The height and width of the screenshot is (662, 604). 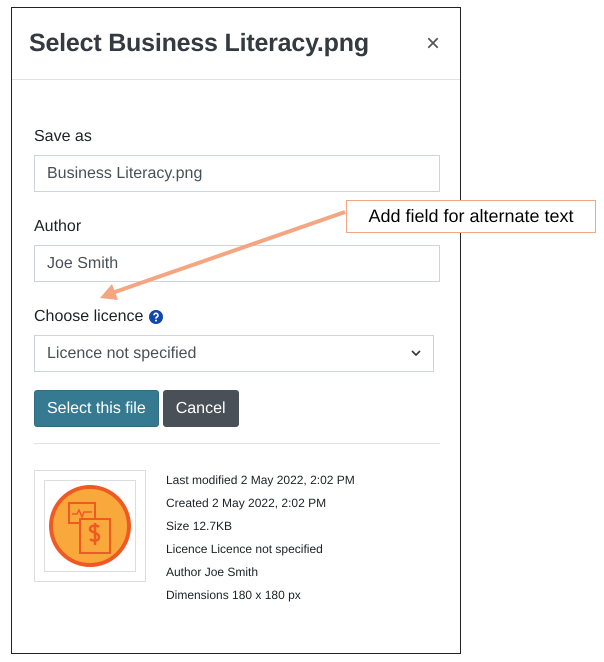 I want to click on field-label: Save as, so click(x=63, y=137).